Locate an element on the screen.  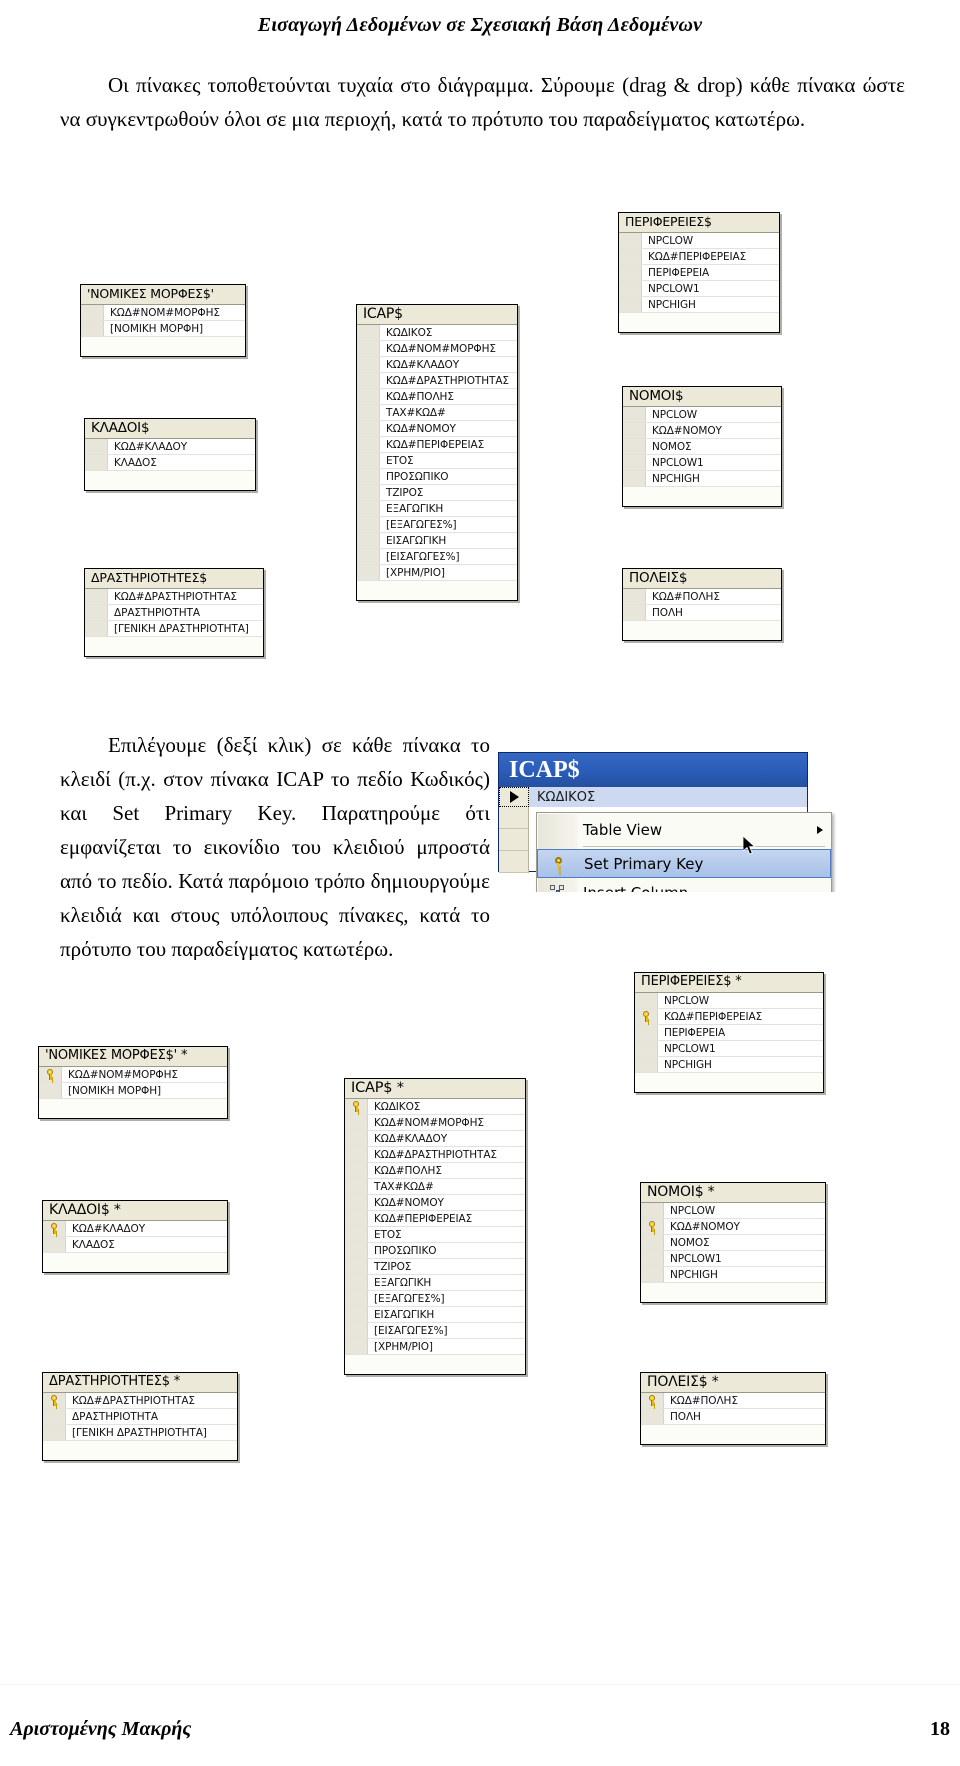
menu-item-table-view: Table View is located at coordinates (684, 829).